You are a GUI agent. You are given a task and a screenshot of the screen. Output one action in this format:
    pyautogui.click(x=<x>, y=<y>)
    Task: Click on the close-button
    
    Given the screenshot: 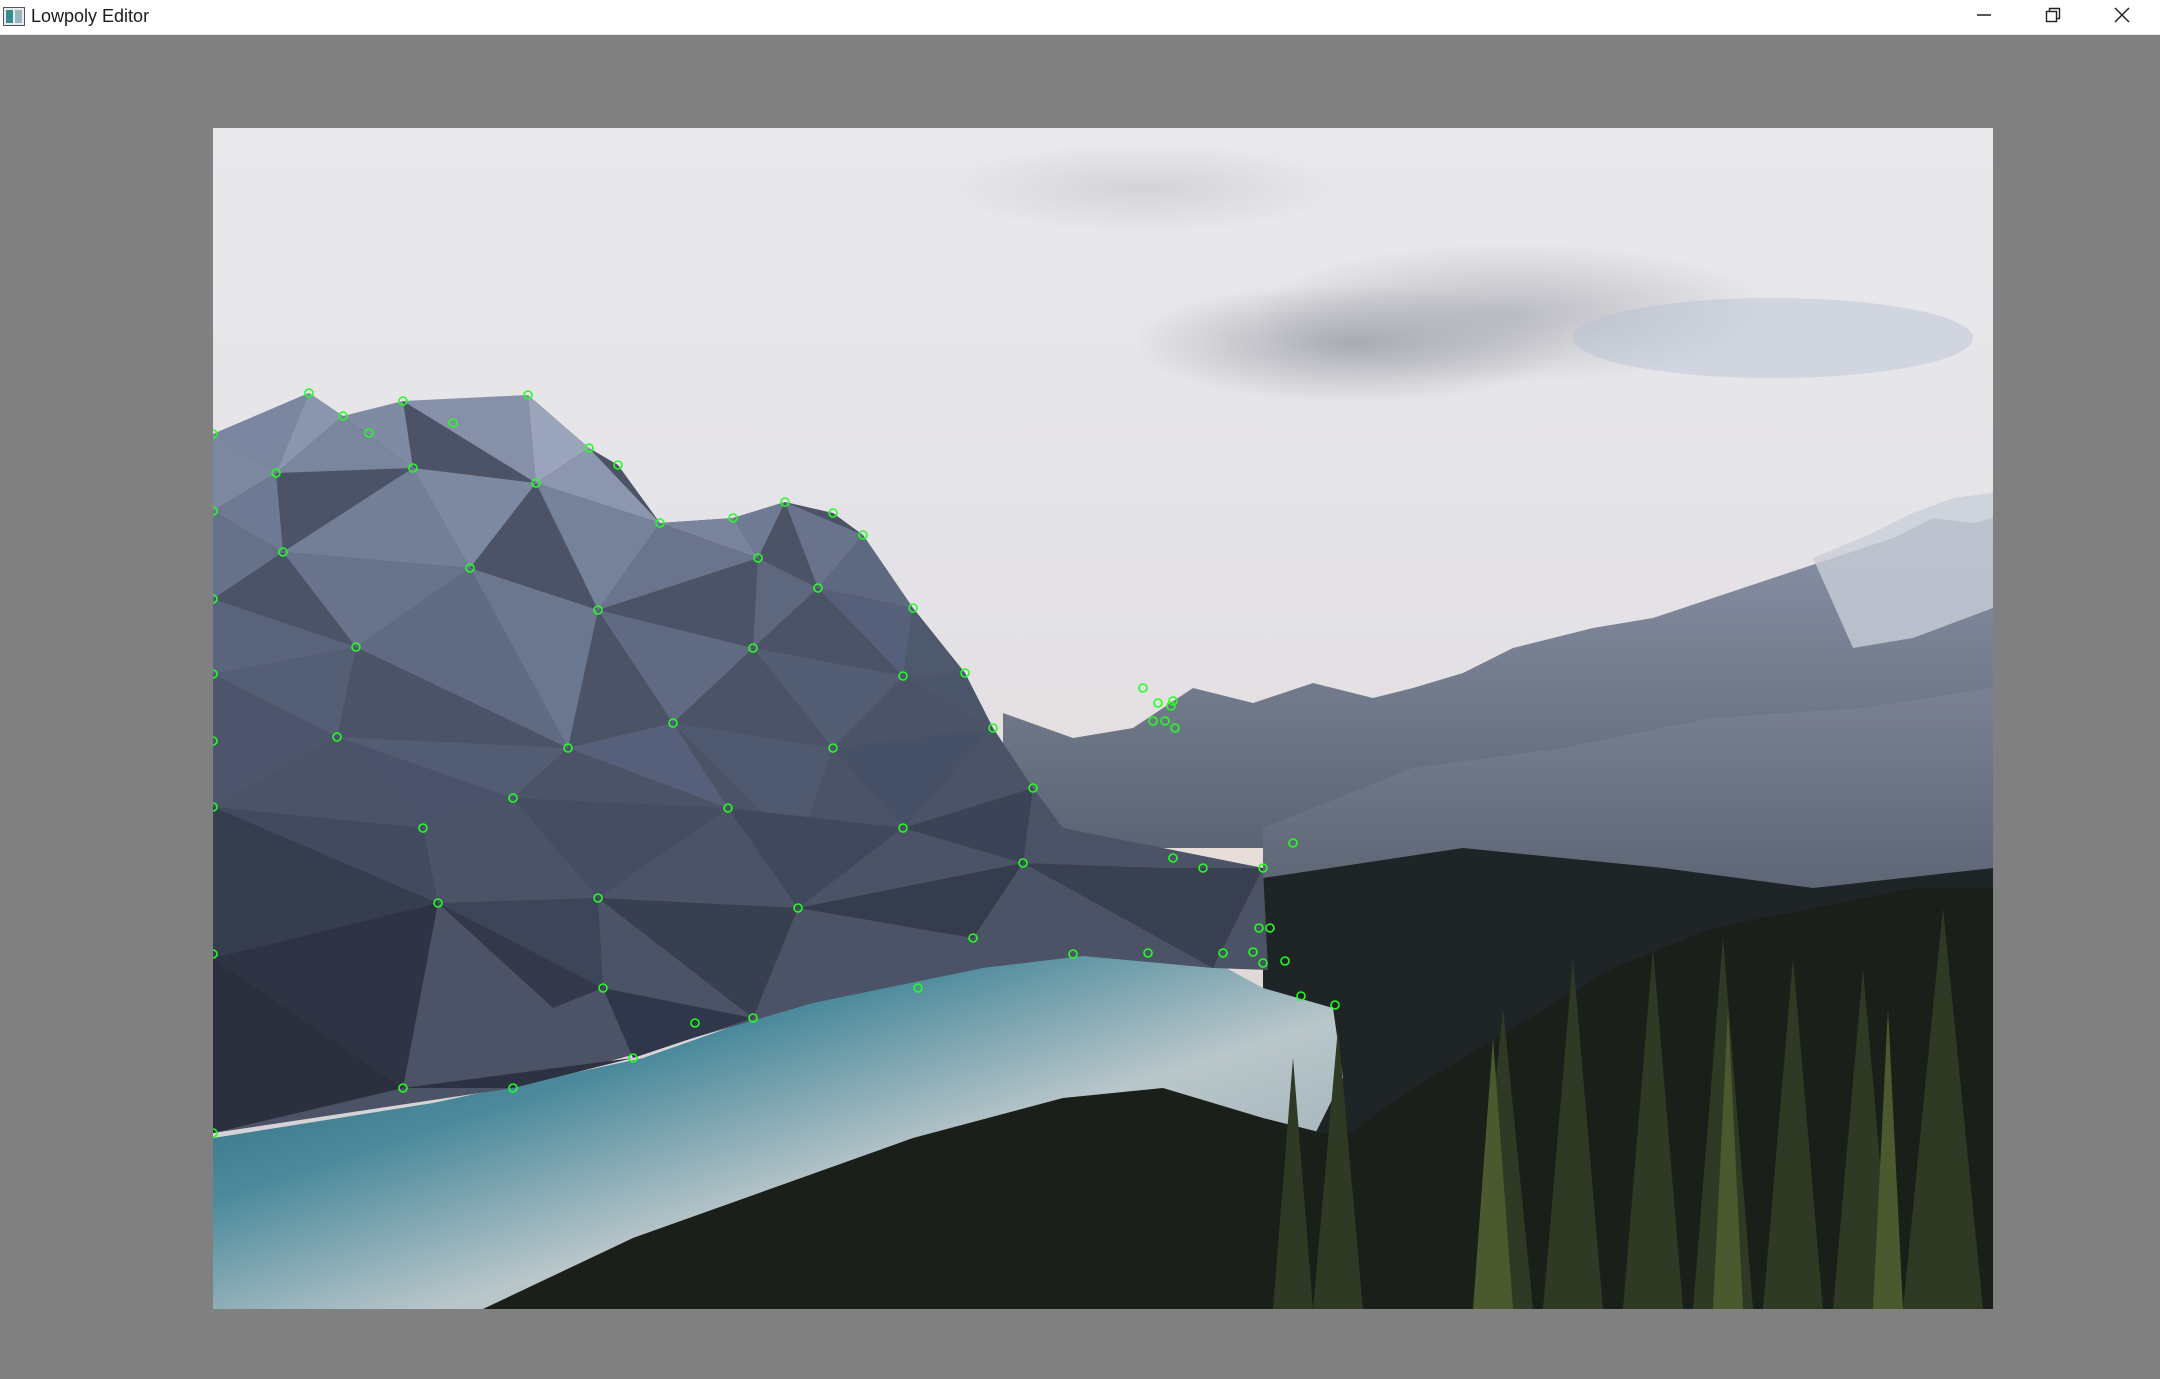 What is the action you would take?
    pyautogui.click(x=2122, y=17)
    